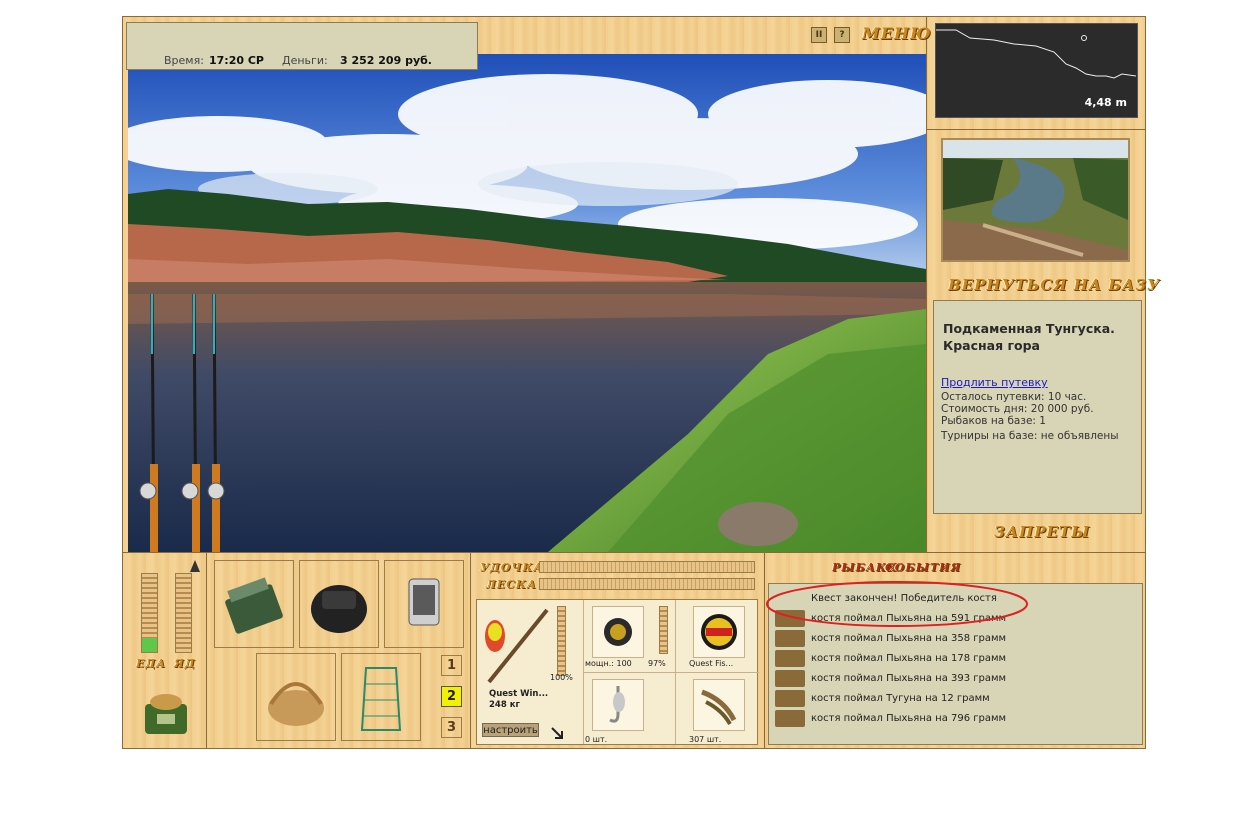 The height and width of the screenshot is (827, 1244). I want to click on food-gauge-fill, so click(149, 645).